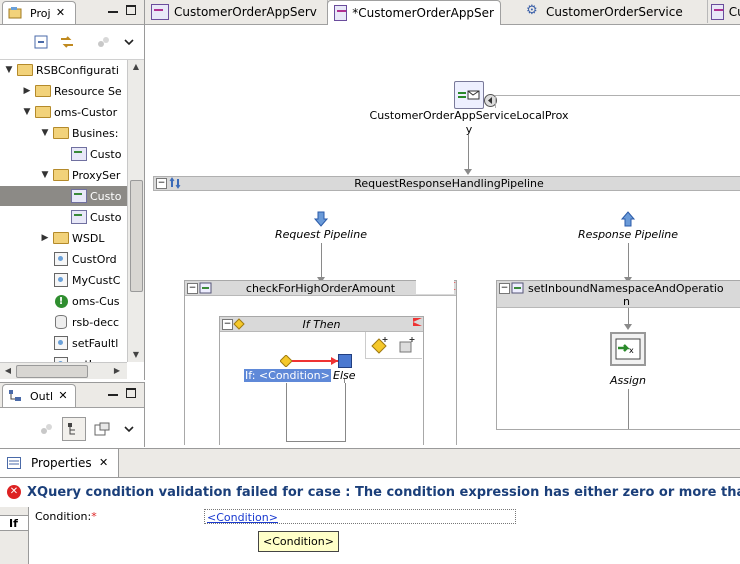 The width and height of the screenshot is (740, 564). Describe the element at coordinates (136, 355) in the screenshot. I see `scroll-down-arrow-icon: ▼` at that location.